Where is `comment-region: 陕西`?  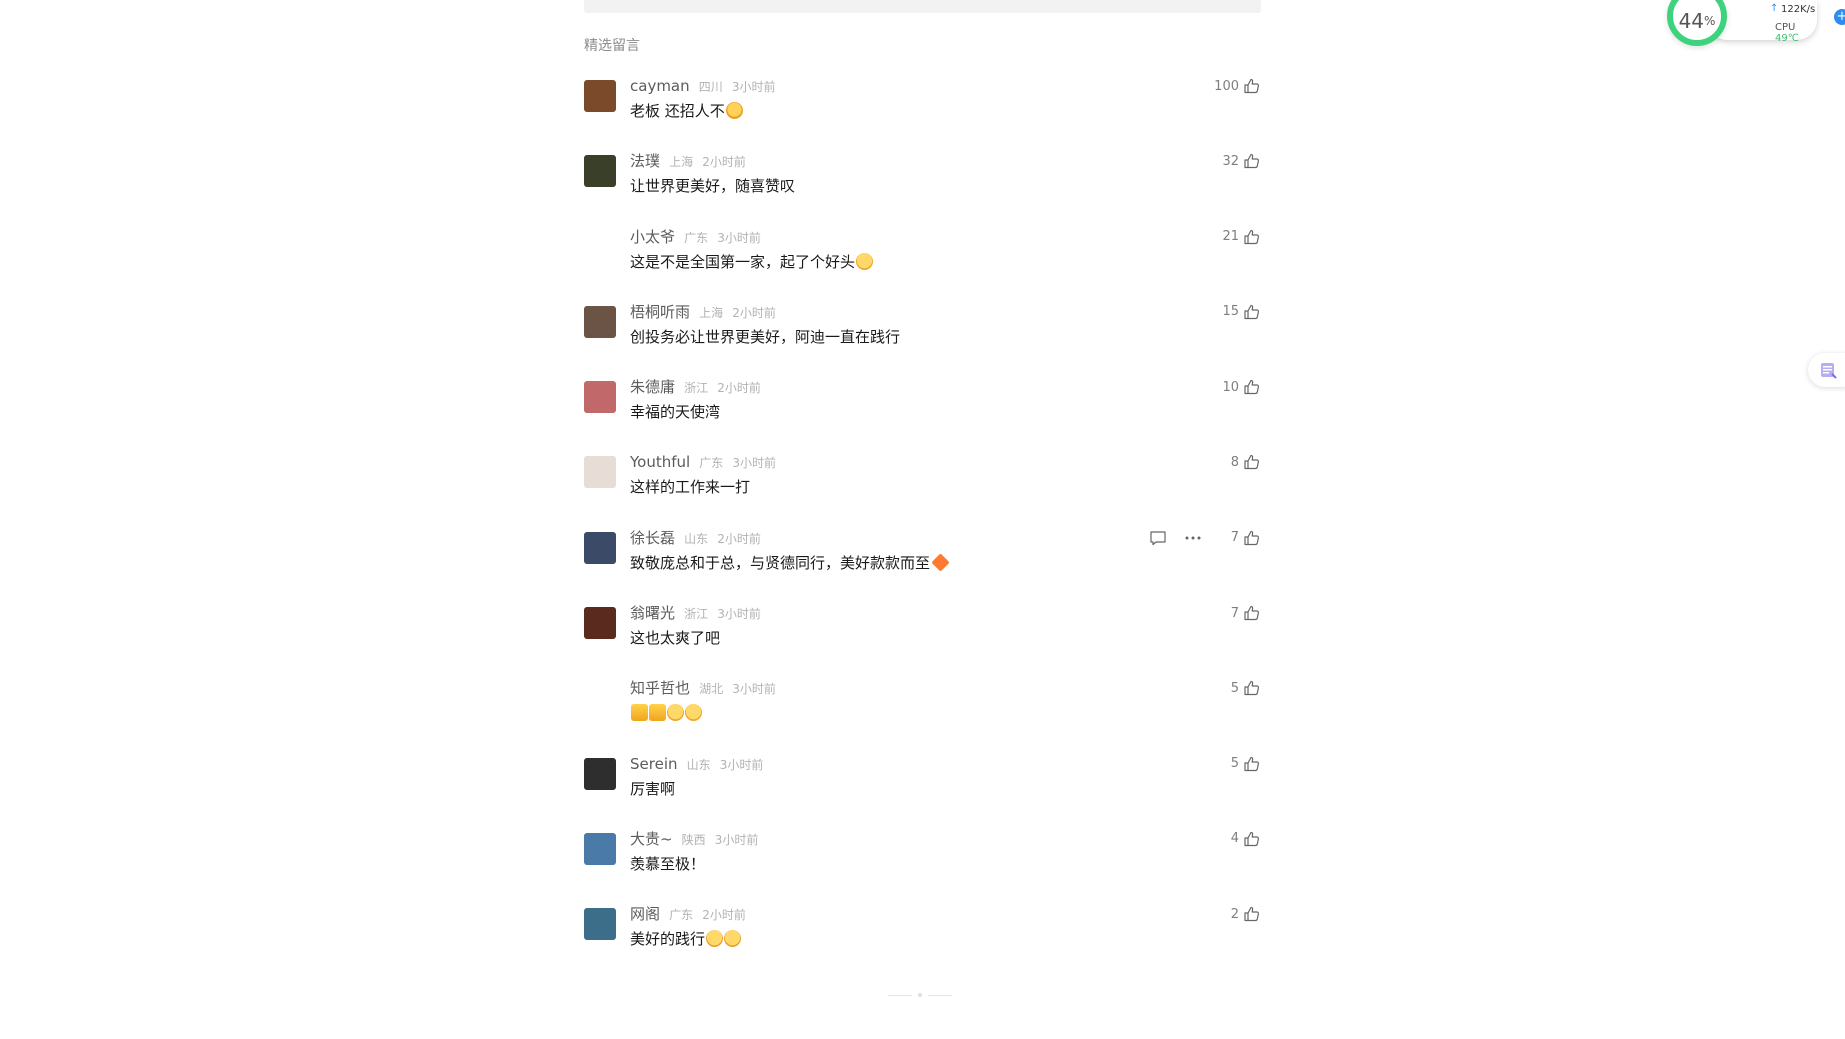
comment-region: 陕西 is located at coordinates (693, 839).